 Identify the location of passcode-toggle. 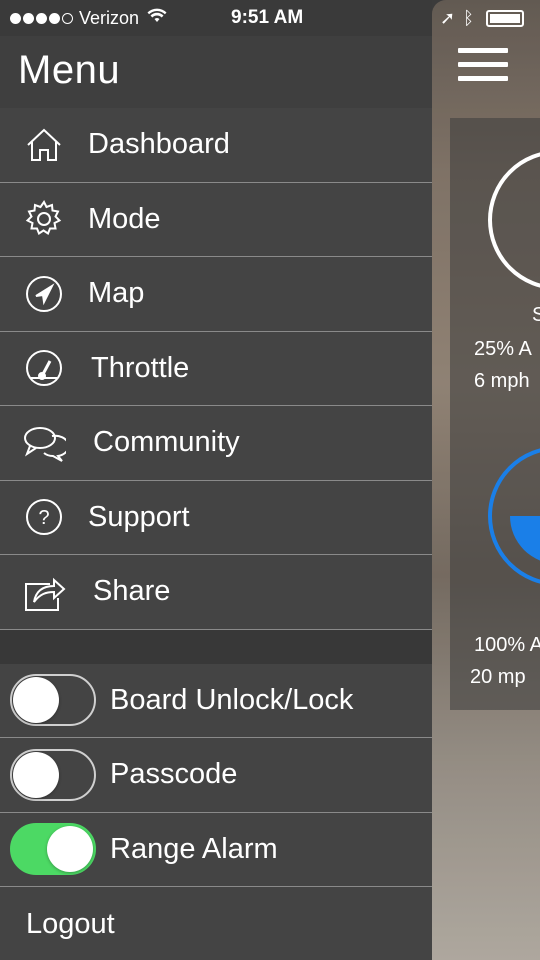
(53, 774).